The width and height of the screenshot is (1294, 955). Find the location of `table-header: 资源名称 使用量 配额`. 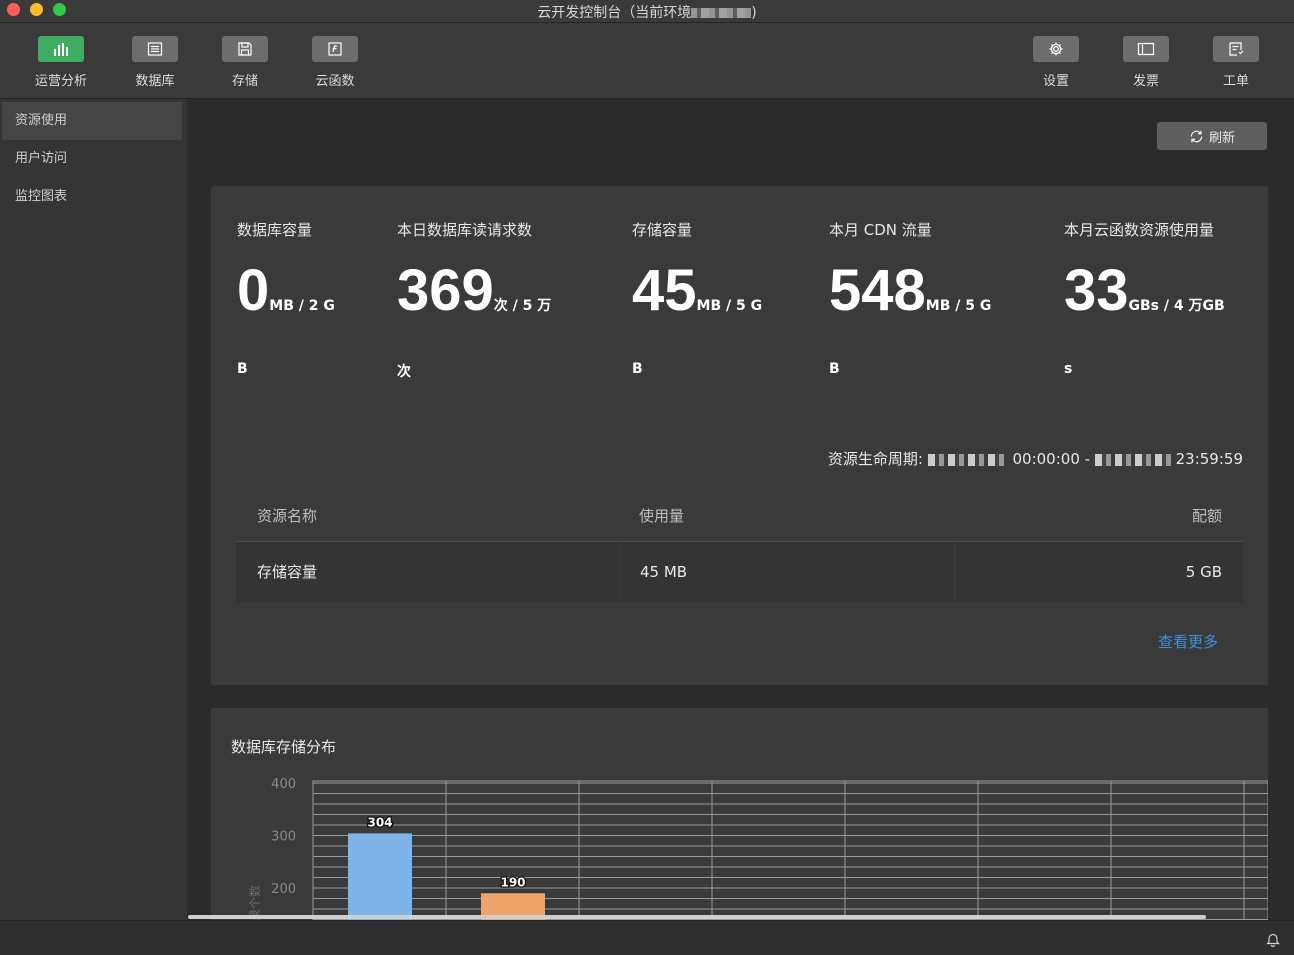

table-header: 资源名称 使用量 配额 is located at coordinates (739, 516).